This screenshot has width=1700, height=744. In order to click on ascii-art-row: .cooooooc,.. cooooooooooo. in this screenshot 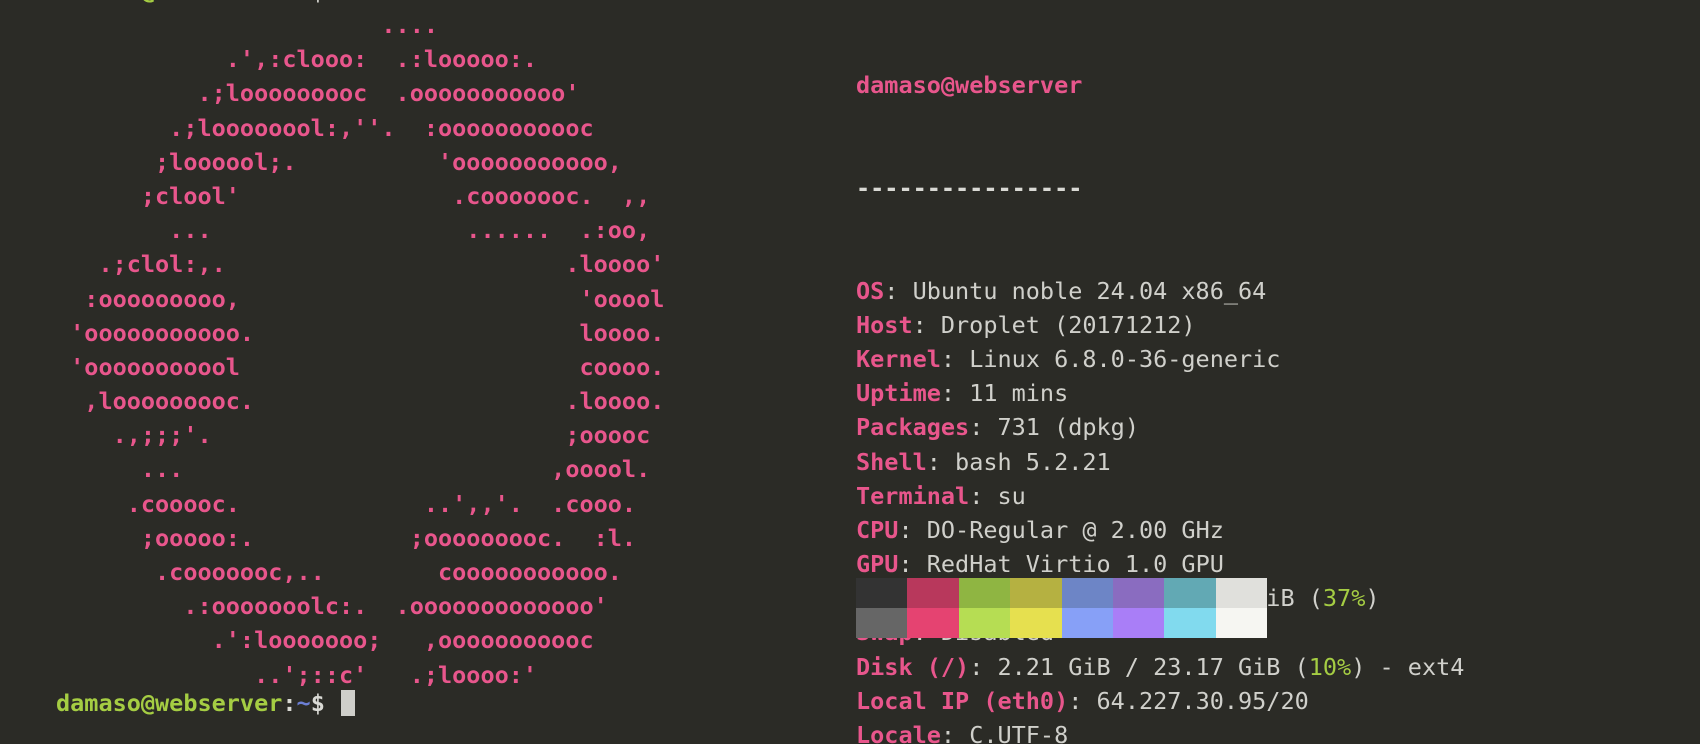, I will do `click(339, 572)`.